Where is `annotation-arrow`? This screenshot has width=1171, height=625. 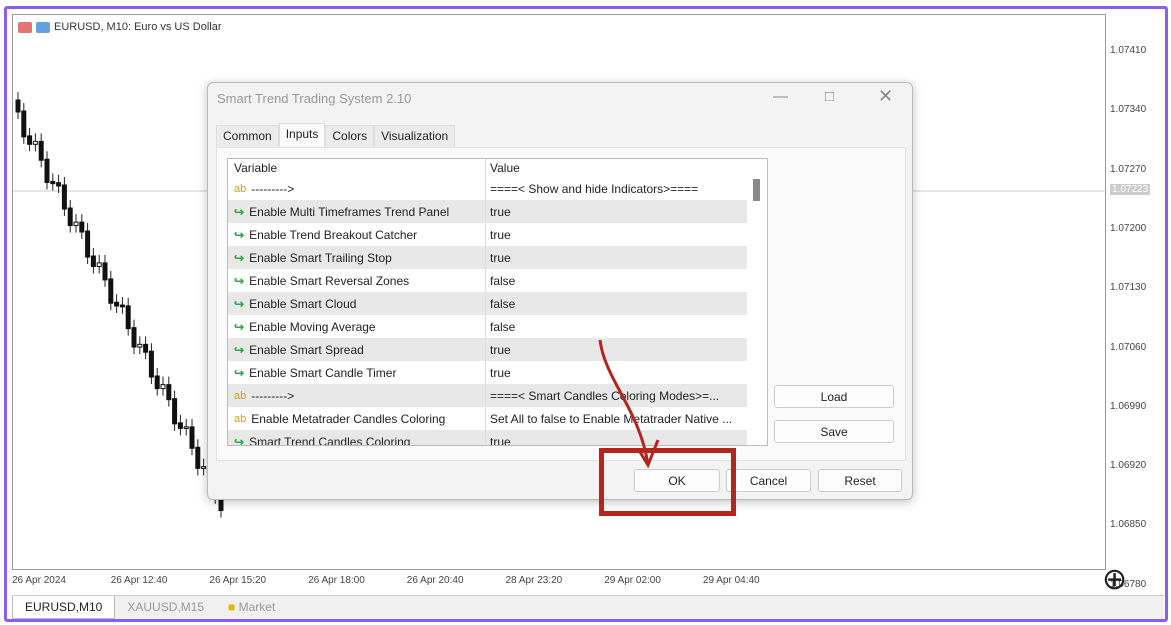
annotation-arrow is located at coordinates (629, 404).